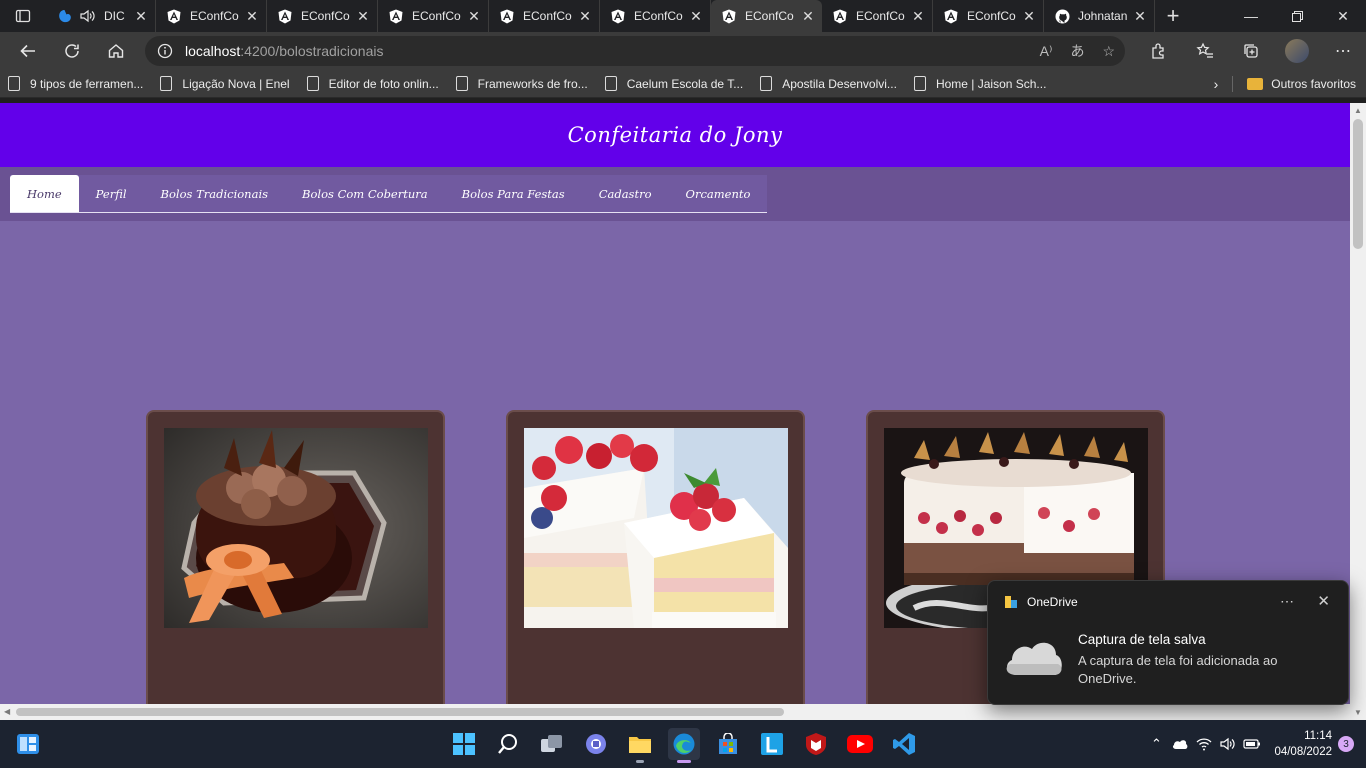 The image size is (1366, 768). I want to click on nav-item-orcamento: Orcamento, so click(718, 193).